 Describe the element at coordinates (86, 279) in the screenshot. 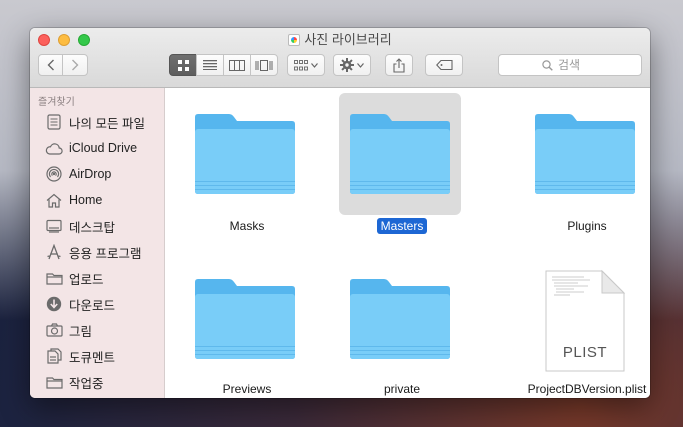

I see `sidebar-item-label: 업로드` at that location.